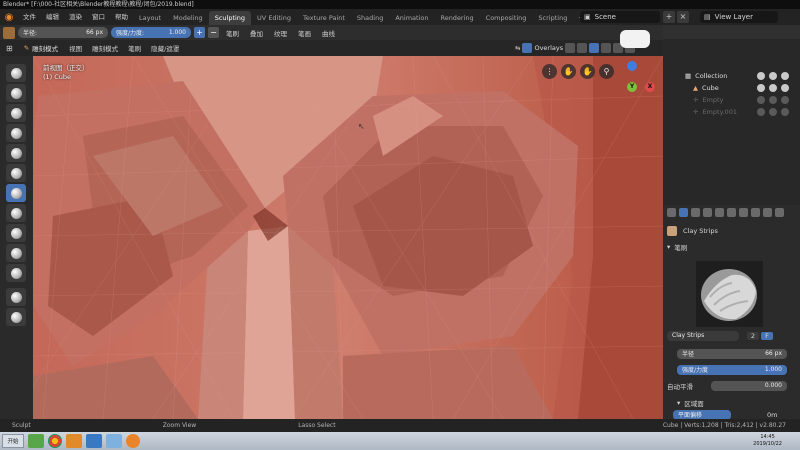  I want to click on tab-sculpting: Sculpting, so click(230, 18).